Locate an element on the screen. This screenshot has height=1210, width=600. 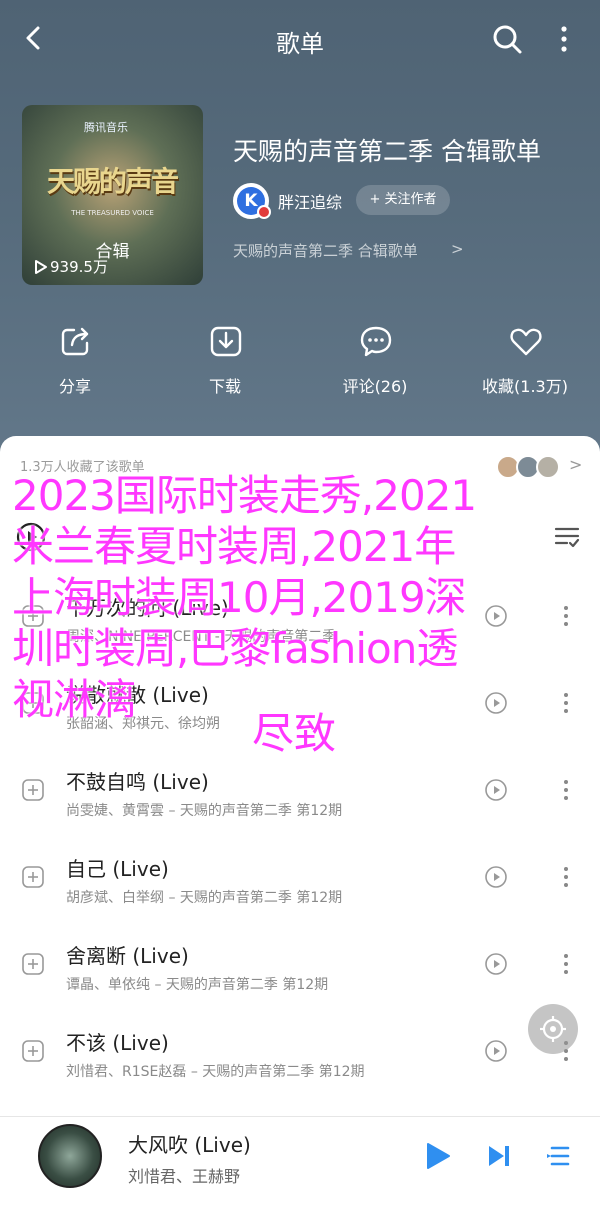
song-row: 舍离断 (Live) 谭晶、单依纯 – 天赐的声音第二季 第12期 is located at coordinates (300, 967).